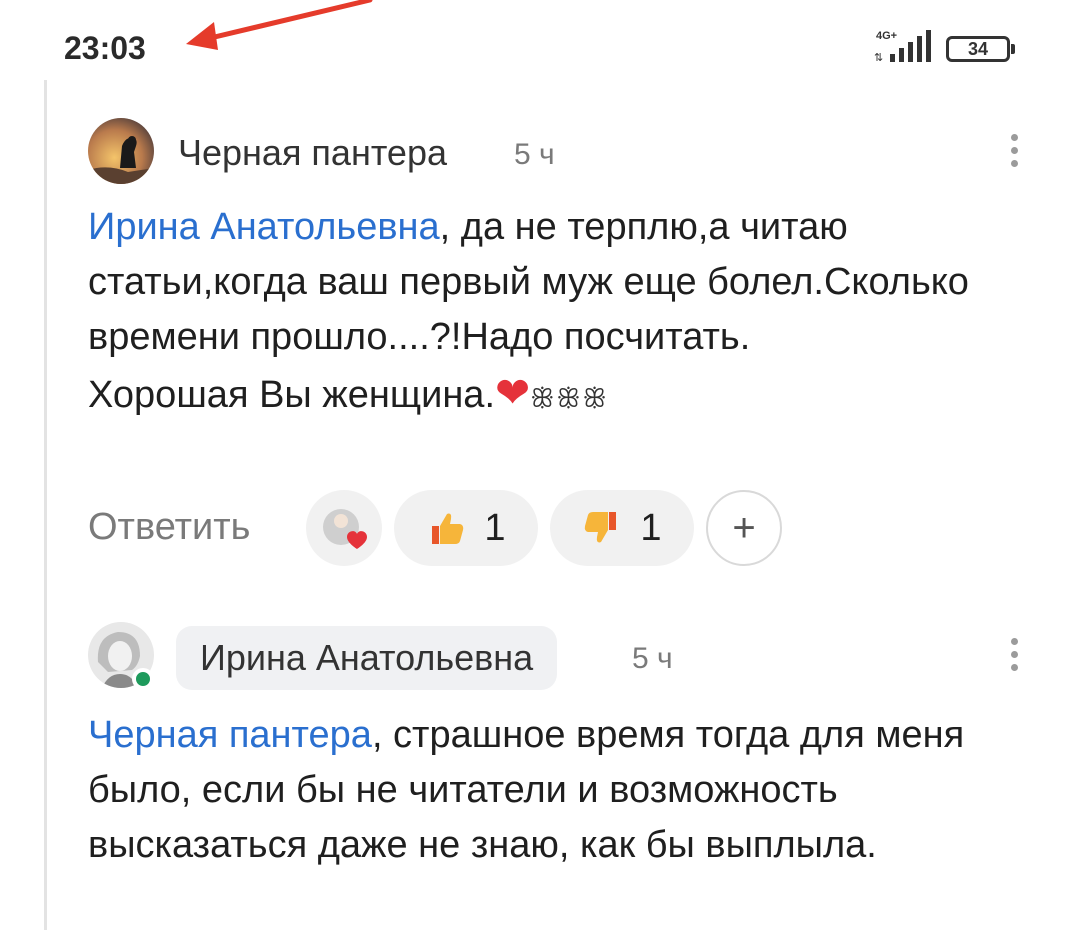 The height and width of the screenshot is (930, 1080). I want to click on thumbs-up-icon, so click(448, 528).